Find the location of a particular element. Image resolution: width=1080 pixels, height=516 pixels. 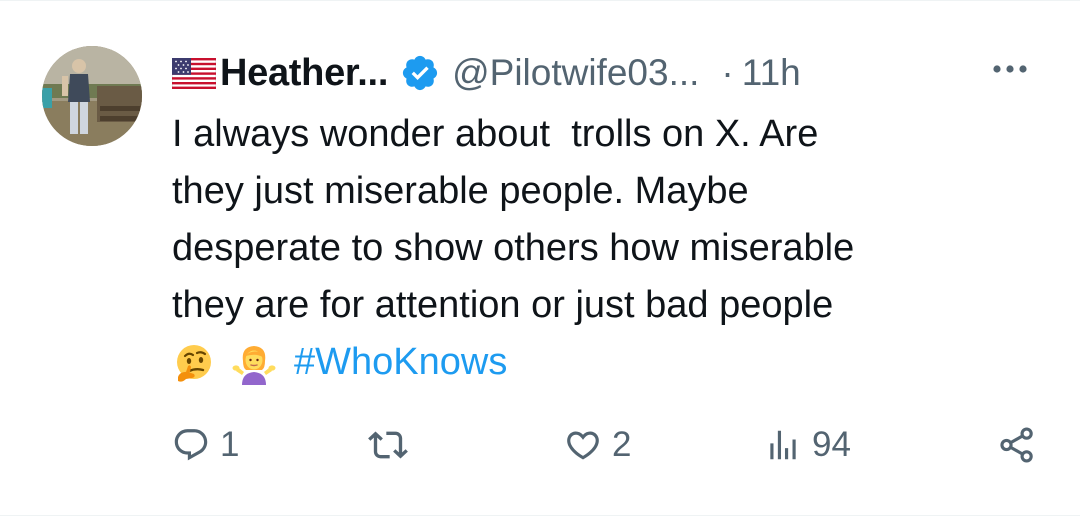

more-options-button is located at coordinates (1010, 69).